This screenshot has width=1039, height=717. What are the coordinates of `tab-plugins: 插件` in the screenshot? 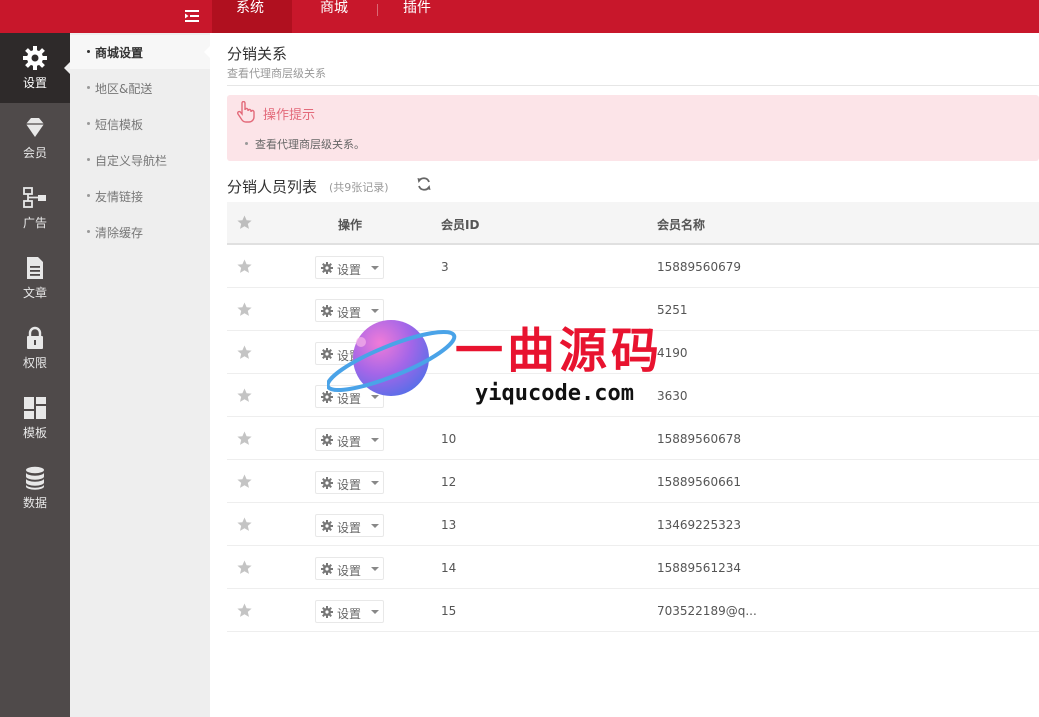 It's located at (417, 16).